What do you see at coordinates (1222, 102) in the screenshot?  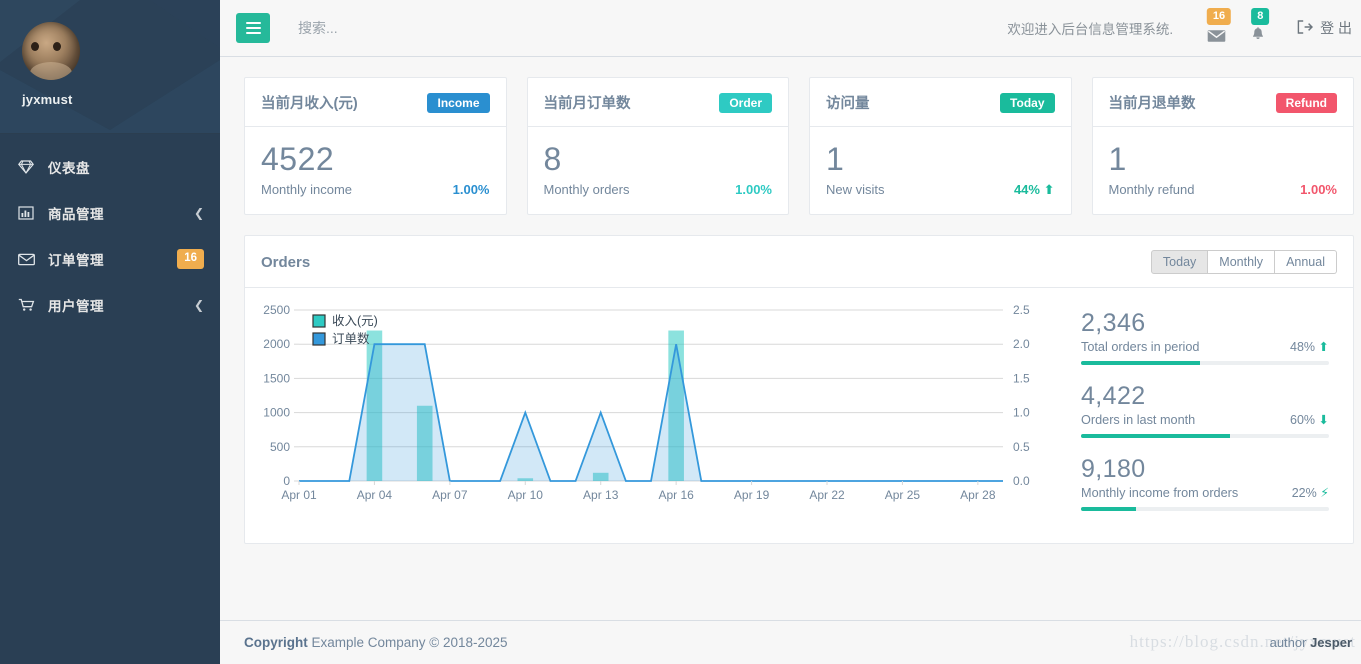 I see `tile-header: 当前月退单数 Refund` at bounding box center [1222, 102].